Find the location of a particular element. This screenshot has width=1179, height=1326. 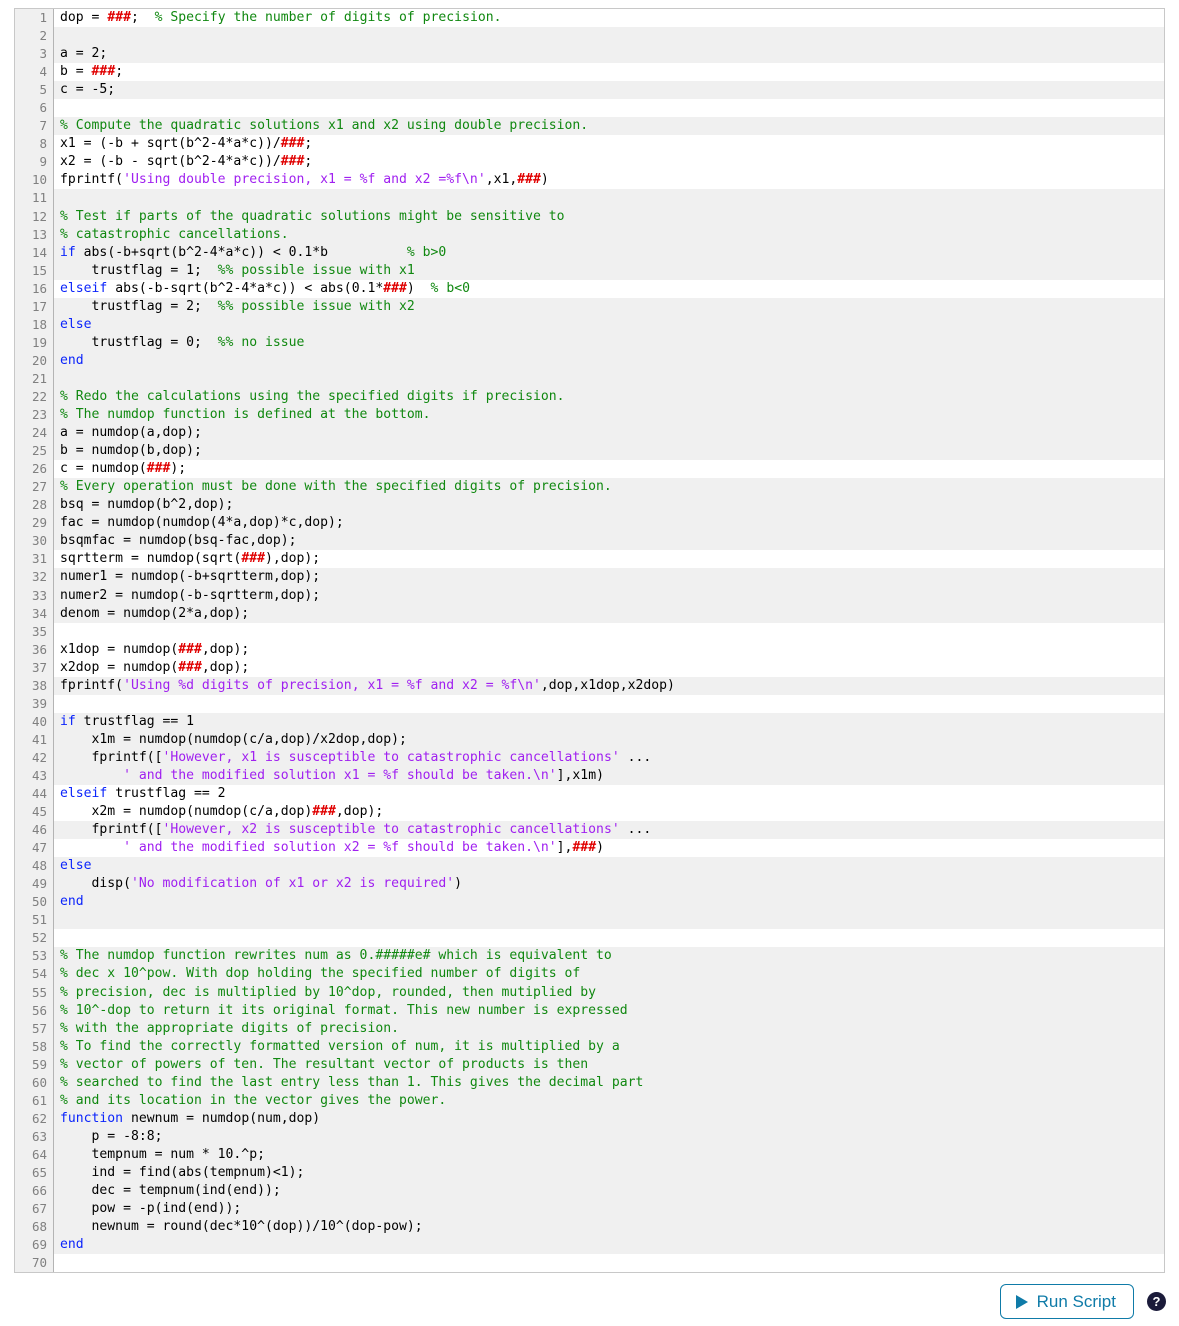

code-line-row: 19 trustflag = 0; %% no issue is located at coordinates (590, 342).